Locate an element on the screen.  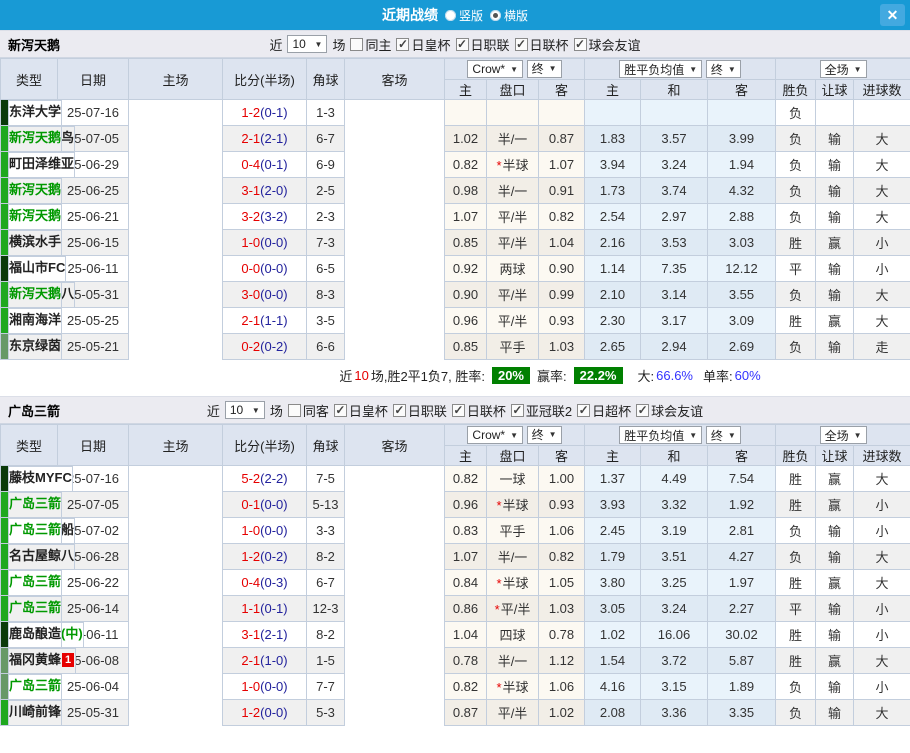
score: 1-2(0-2) is located at coordinates (264, 556).